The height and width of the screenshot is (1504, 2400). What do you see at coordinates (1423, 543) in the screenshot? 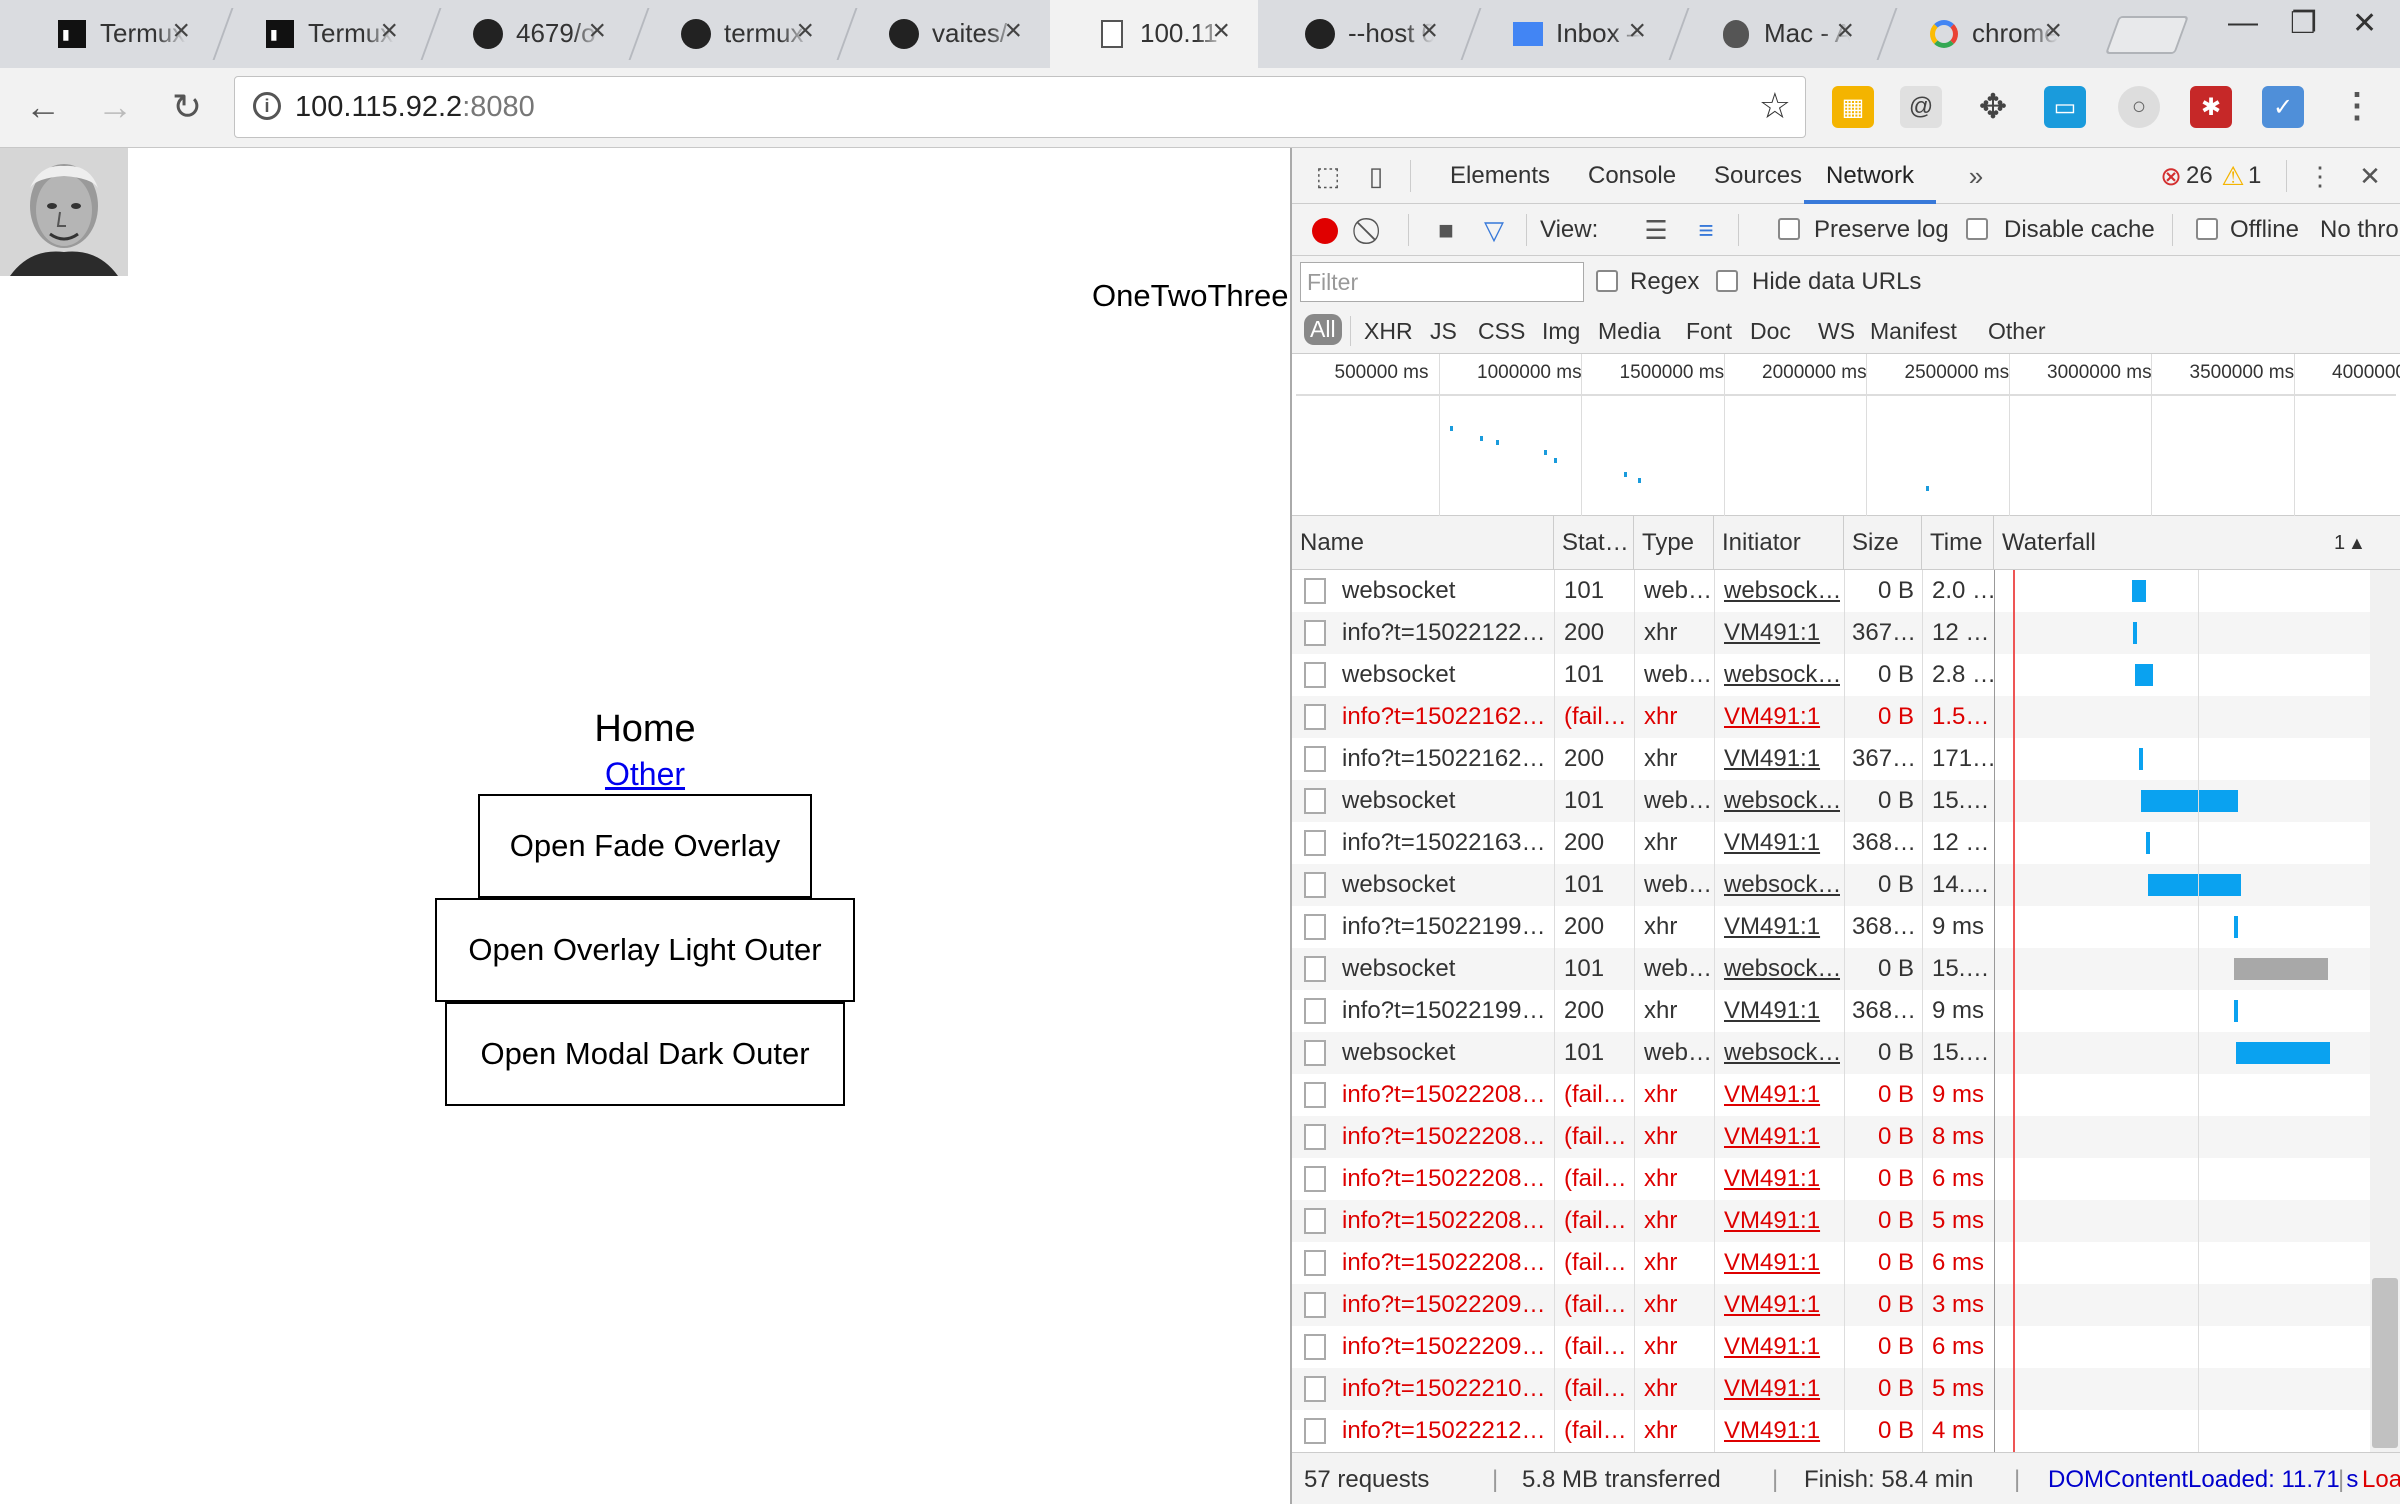
I see `column-name: Name` at bounding box center [1423, 543].